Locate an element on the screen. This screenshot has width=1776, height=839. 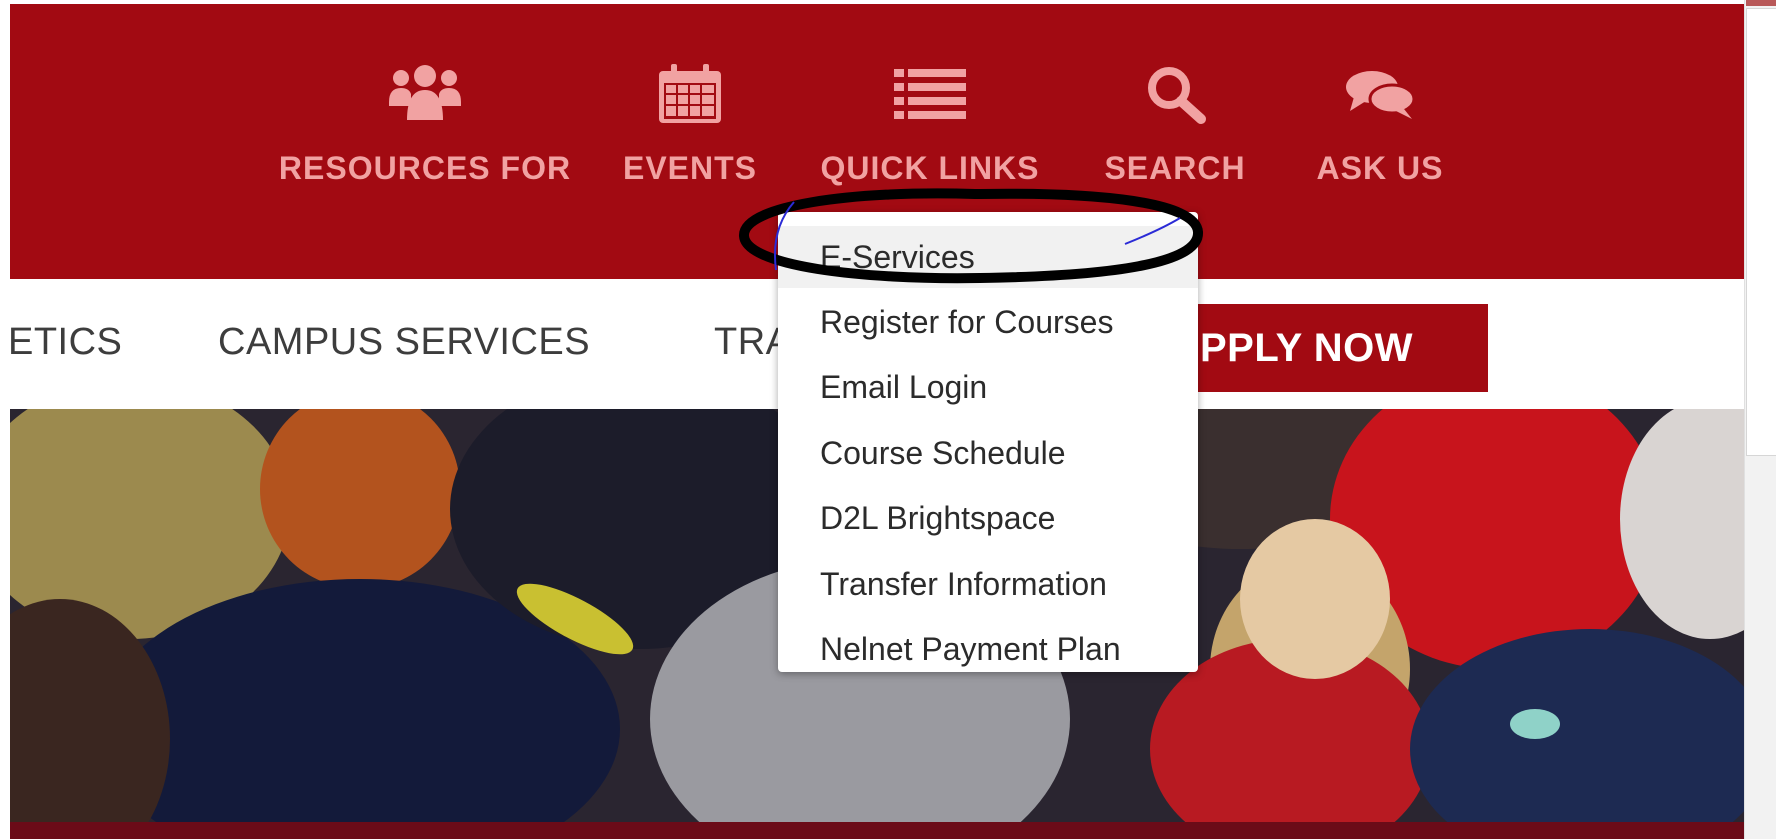
quick-links-button: QUICK LINKS is located at coordinates (930, 125).